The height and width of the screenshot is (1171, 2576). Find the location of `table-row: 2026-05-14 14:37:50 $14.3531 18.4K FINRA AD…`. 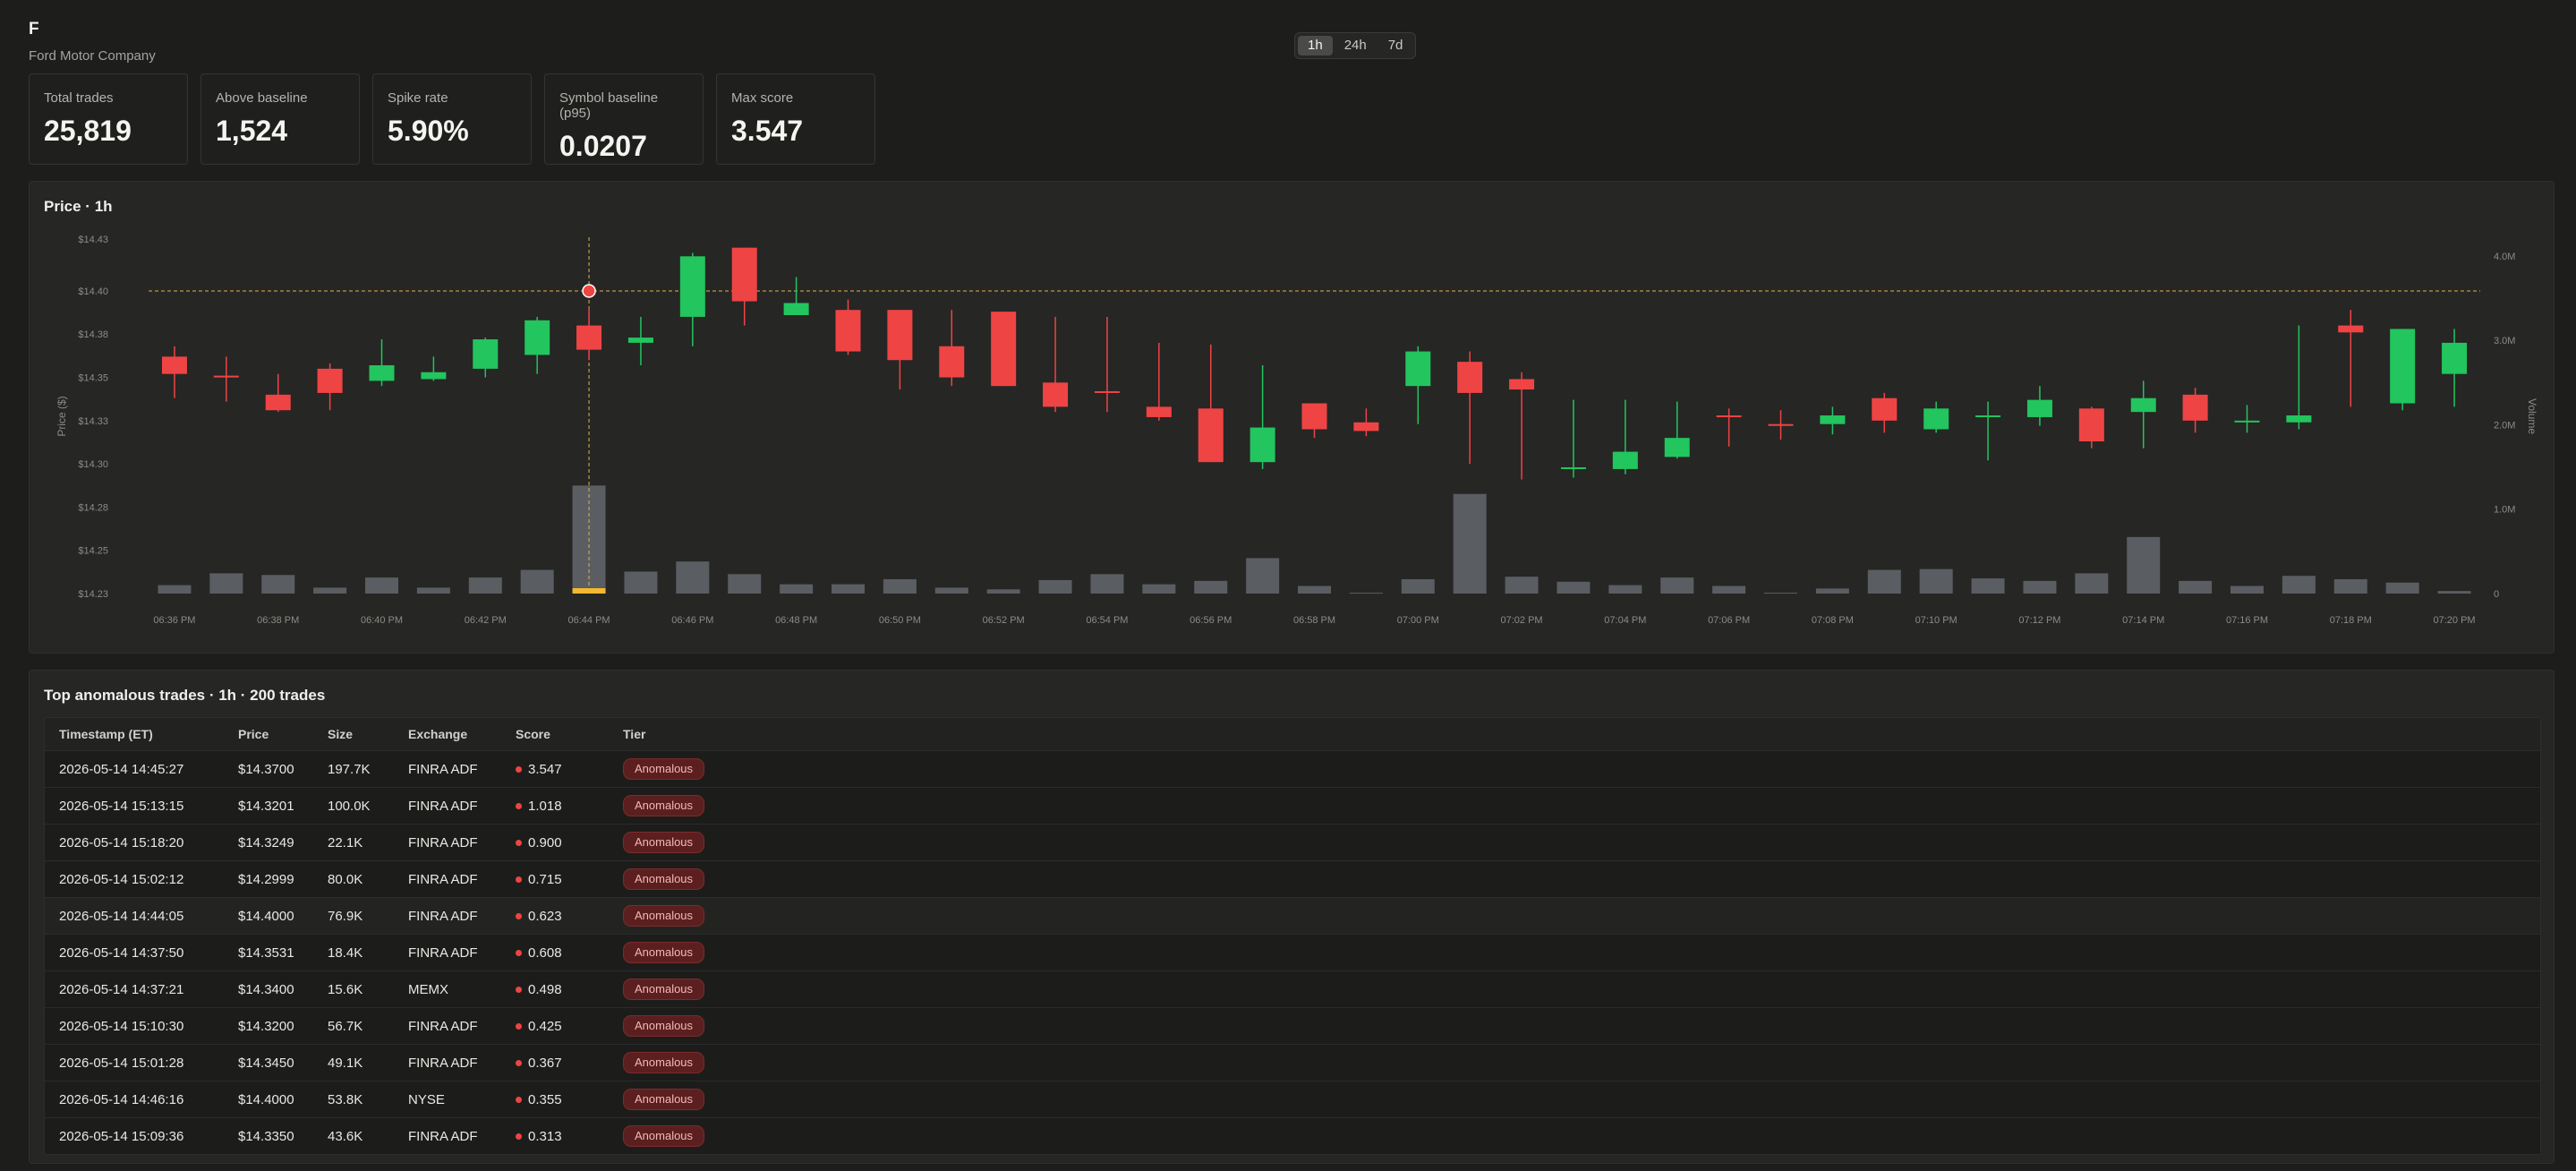

table-row: 2026-05-14 14:37:50 $14.3531 18.4K FINRA AD… is located at coordinates (1292, 952).